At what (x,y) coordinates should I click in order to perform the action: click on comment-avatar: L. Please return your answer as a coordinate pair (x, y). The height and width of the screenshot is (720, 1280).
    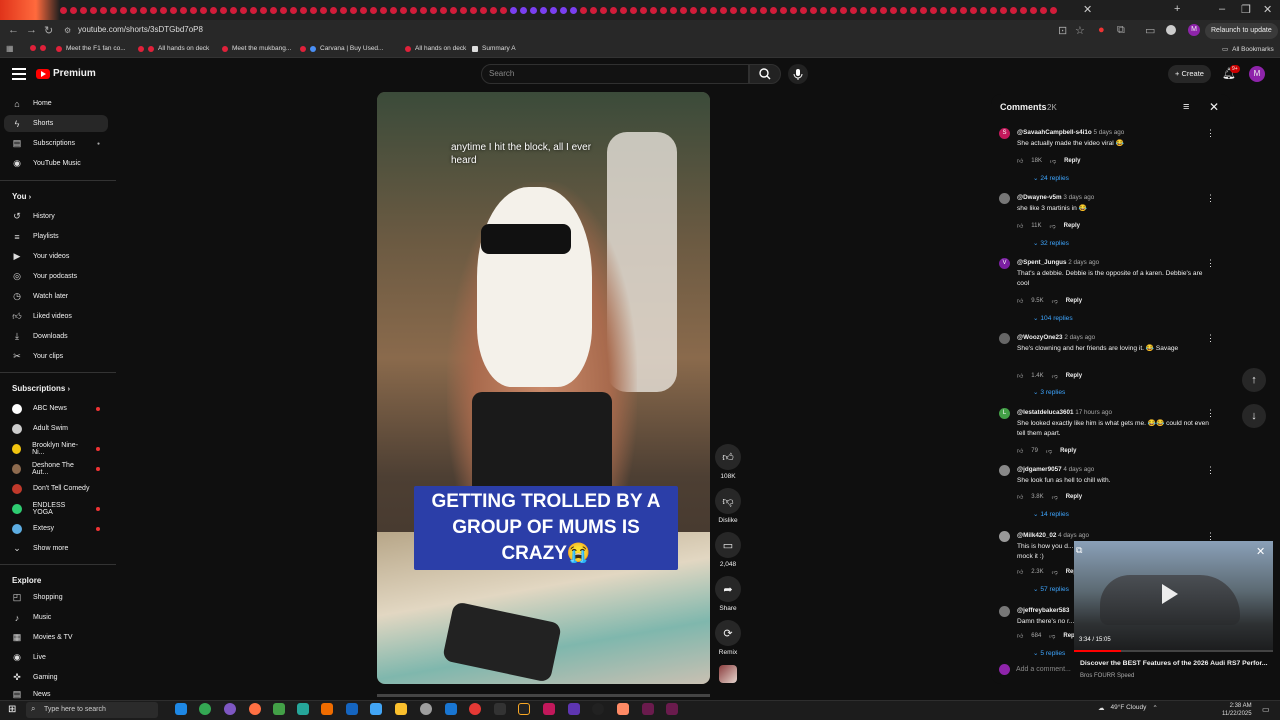
    Looking at the image, I should click on (1004, 413).